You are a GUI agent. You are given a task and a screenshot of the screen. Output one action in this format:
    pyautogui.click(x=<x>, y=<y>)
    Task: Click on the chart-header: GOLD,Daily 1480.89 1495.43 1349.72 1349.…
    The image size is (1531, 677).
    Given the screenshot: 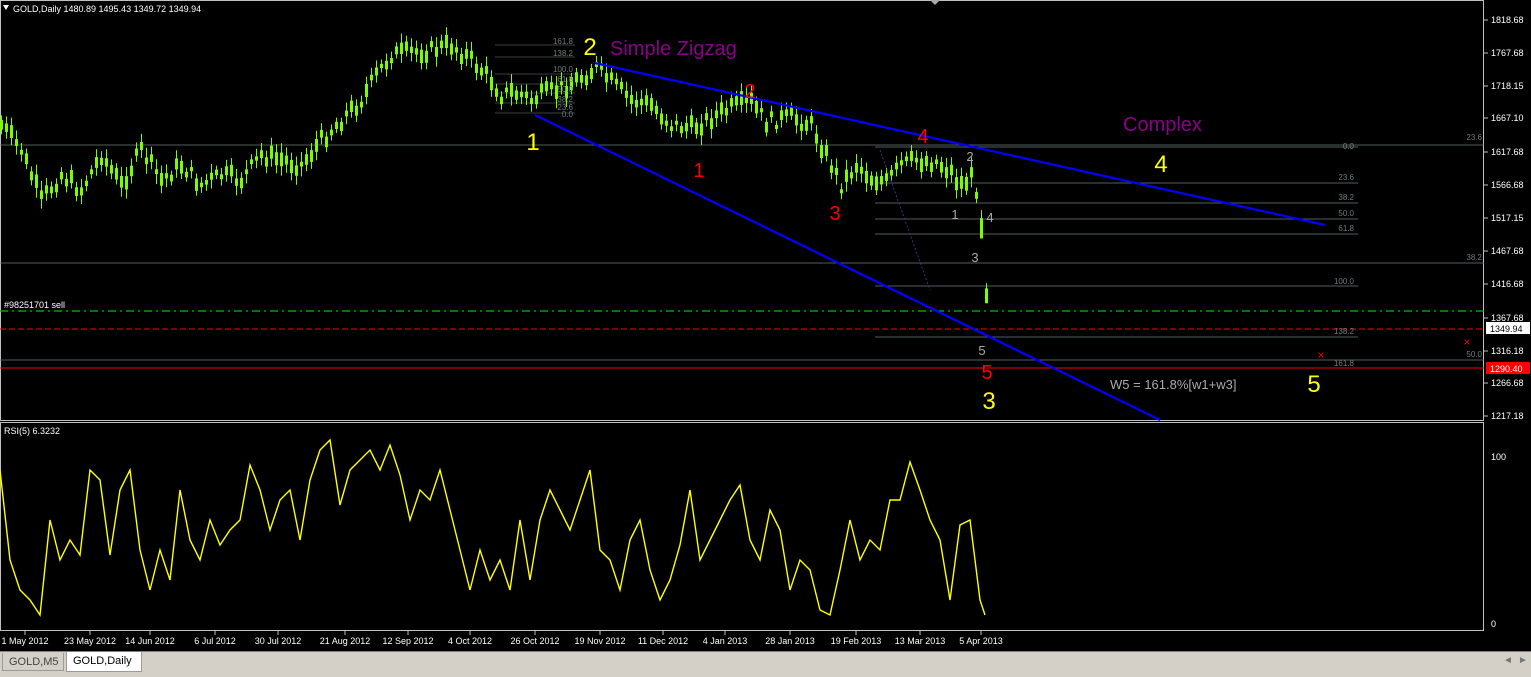 What is the action you would take?
    pyautogui.click(x=107, y=9)
    